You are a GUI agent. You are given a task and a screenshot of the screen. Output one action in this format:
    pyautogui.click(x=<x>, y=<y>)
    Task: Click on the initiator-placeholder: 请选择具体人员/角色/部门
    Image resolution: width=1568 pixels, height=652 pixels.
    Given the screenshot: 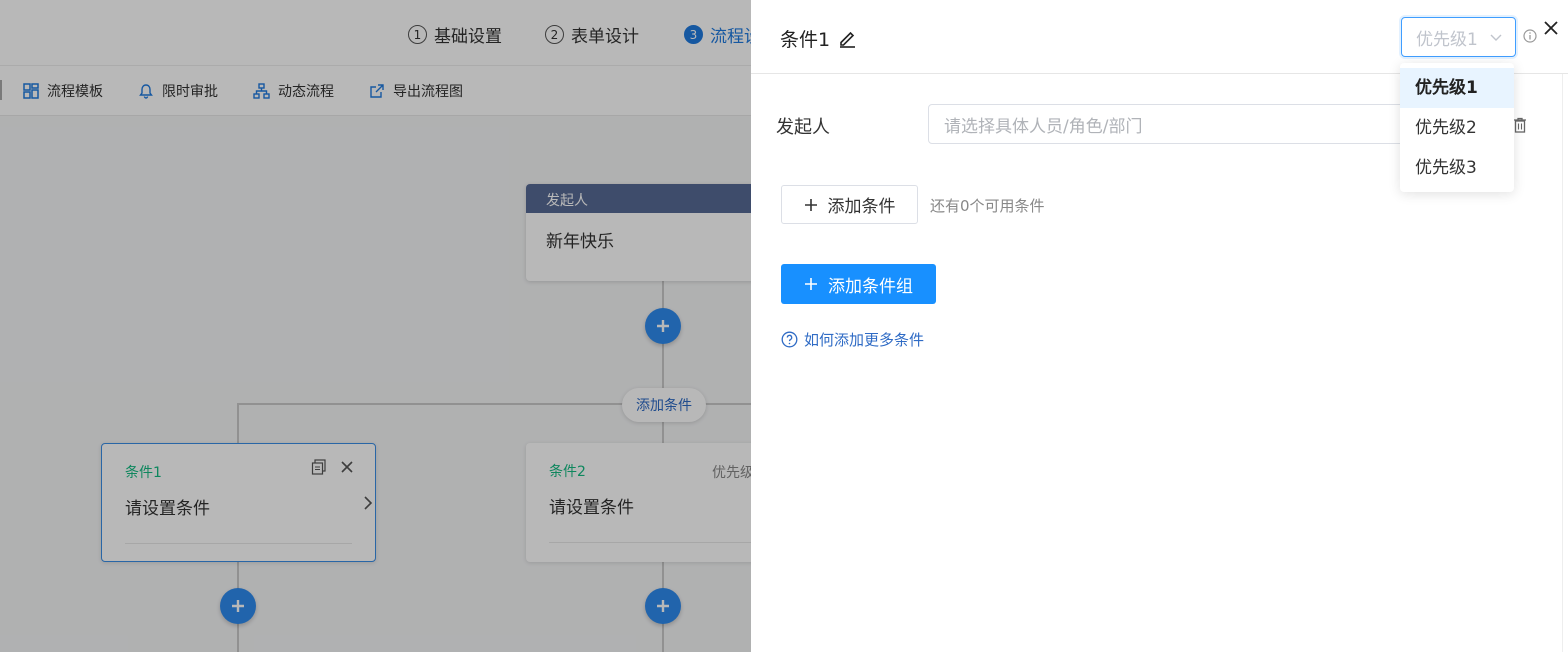 What is the action you would take?
    pyautogui.click(x=1043, y=126)
    